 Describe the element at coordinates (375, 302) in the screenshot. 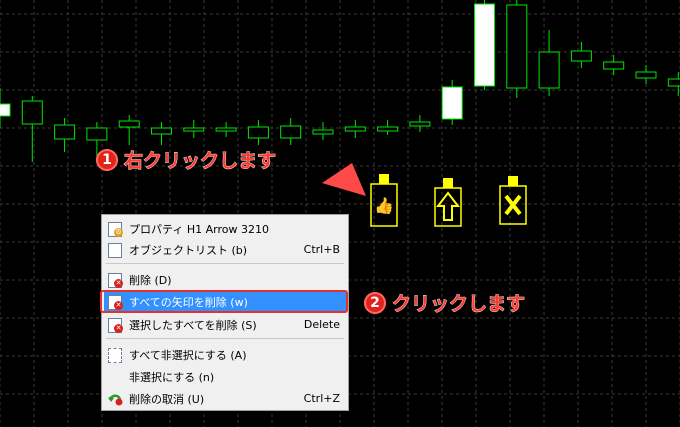

I see `callout-2-number: 2` at that location.